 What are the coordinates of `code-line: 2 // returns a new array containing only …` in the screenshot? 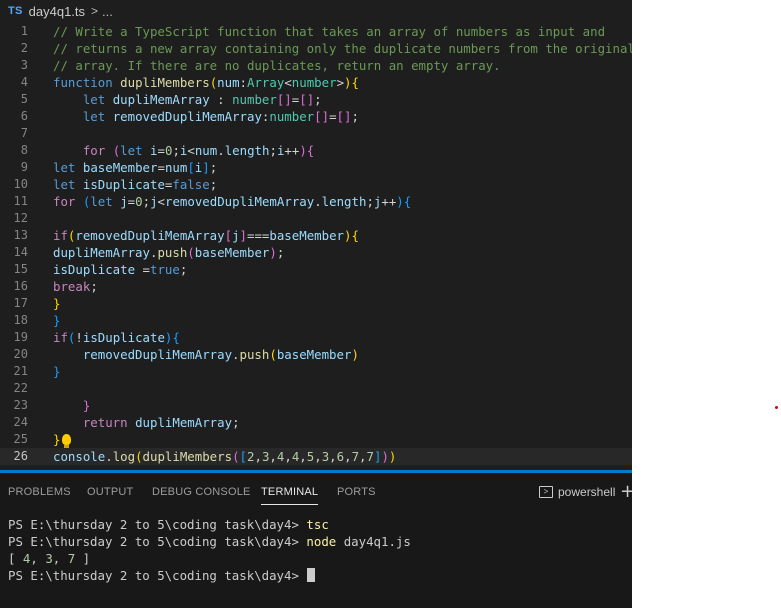 It's located at (316, 48).